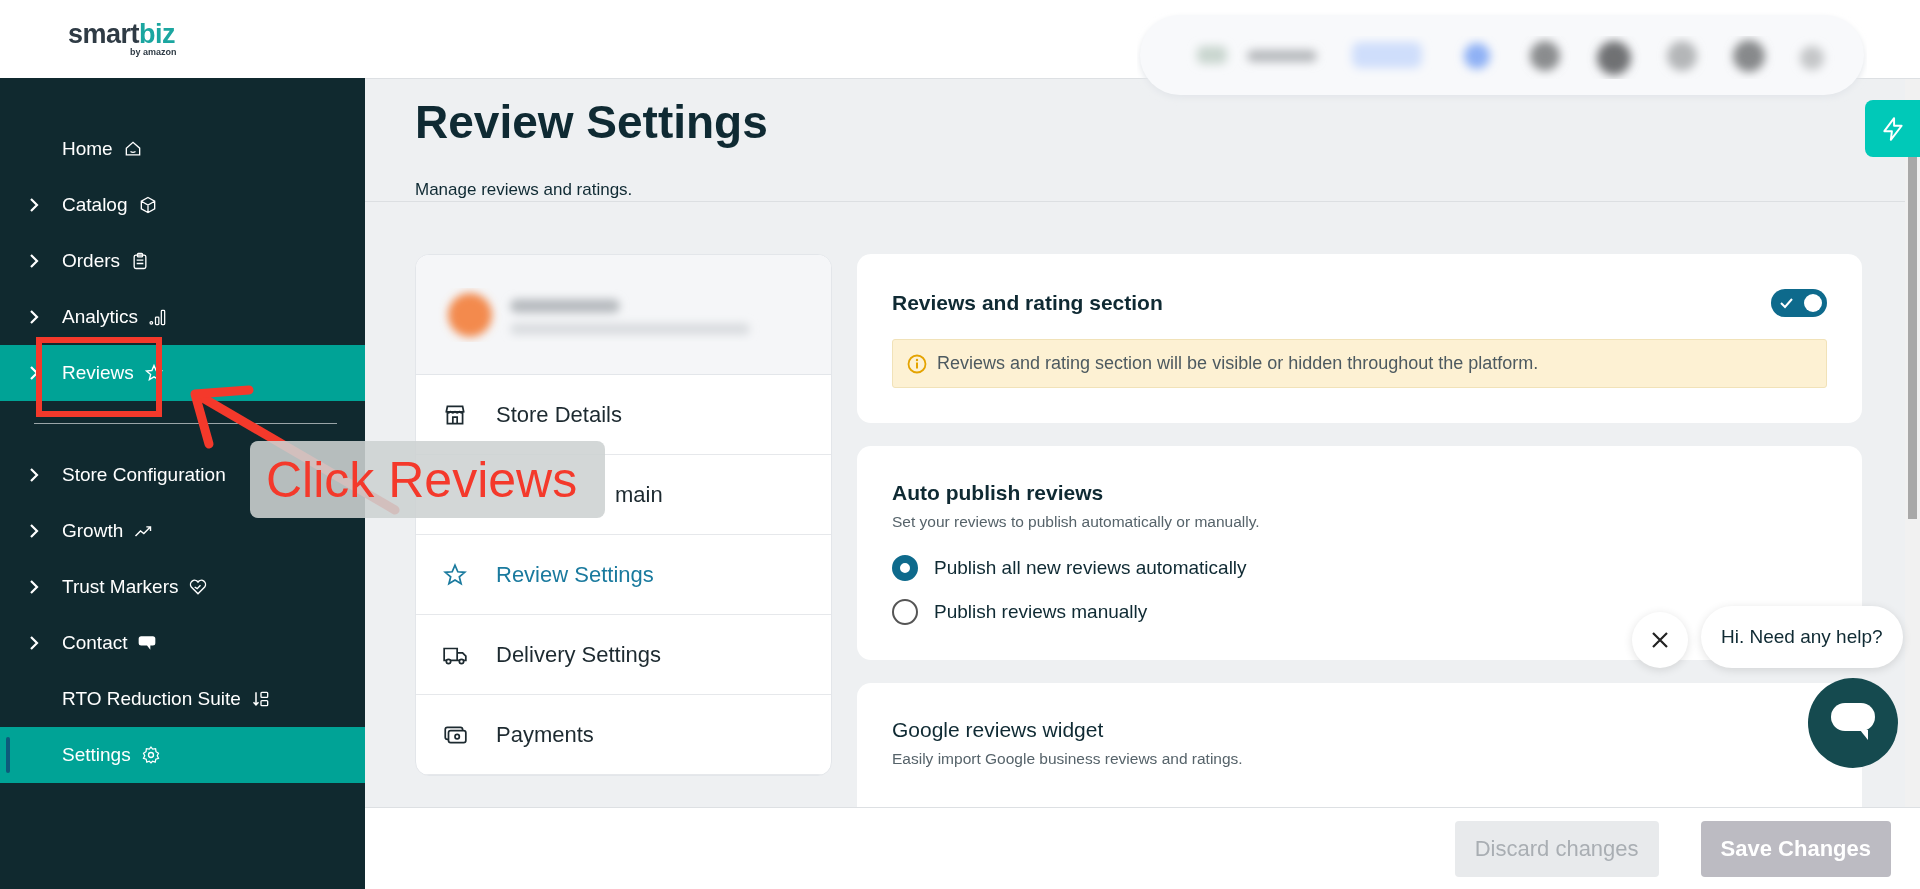 The width and height of the screenshot is (1920, 889). I want to click on card-title: Google reviews widget, so click(998, 730).